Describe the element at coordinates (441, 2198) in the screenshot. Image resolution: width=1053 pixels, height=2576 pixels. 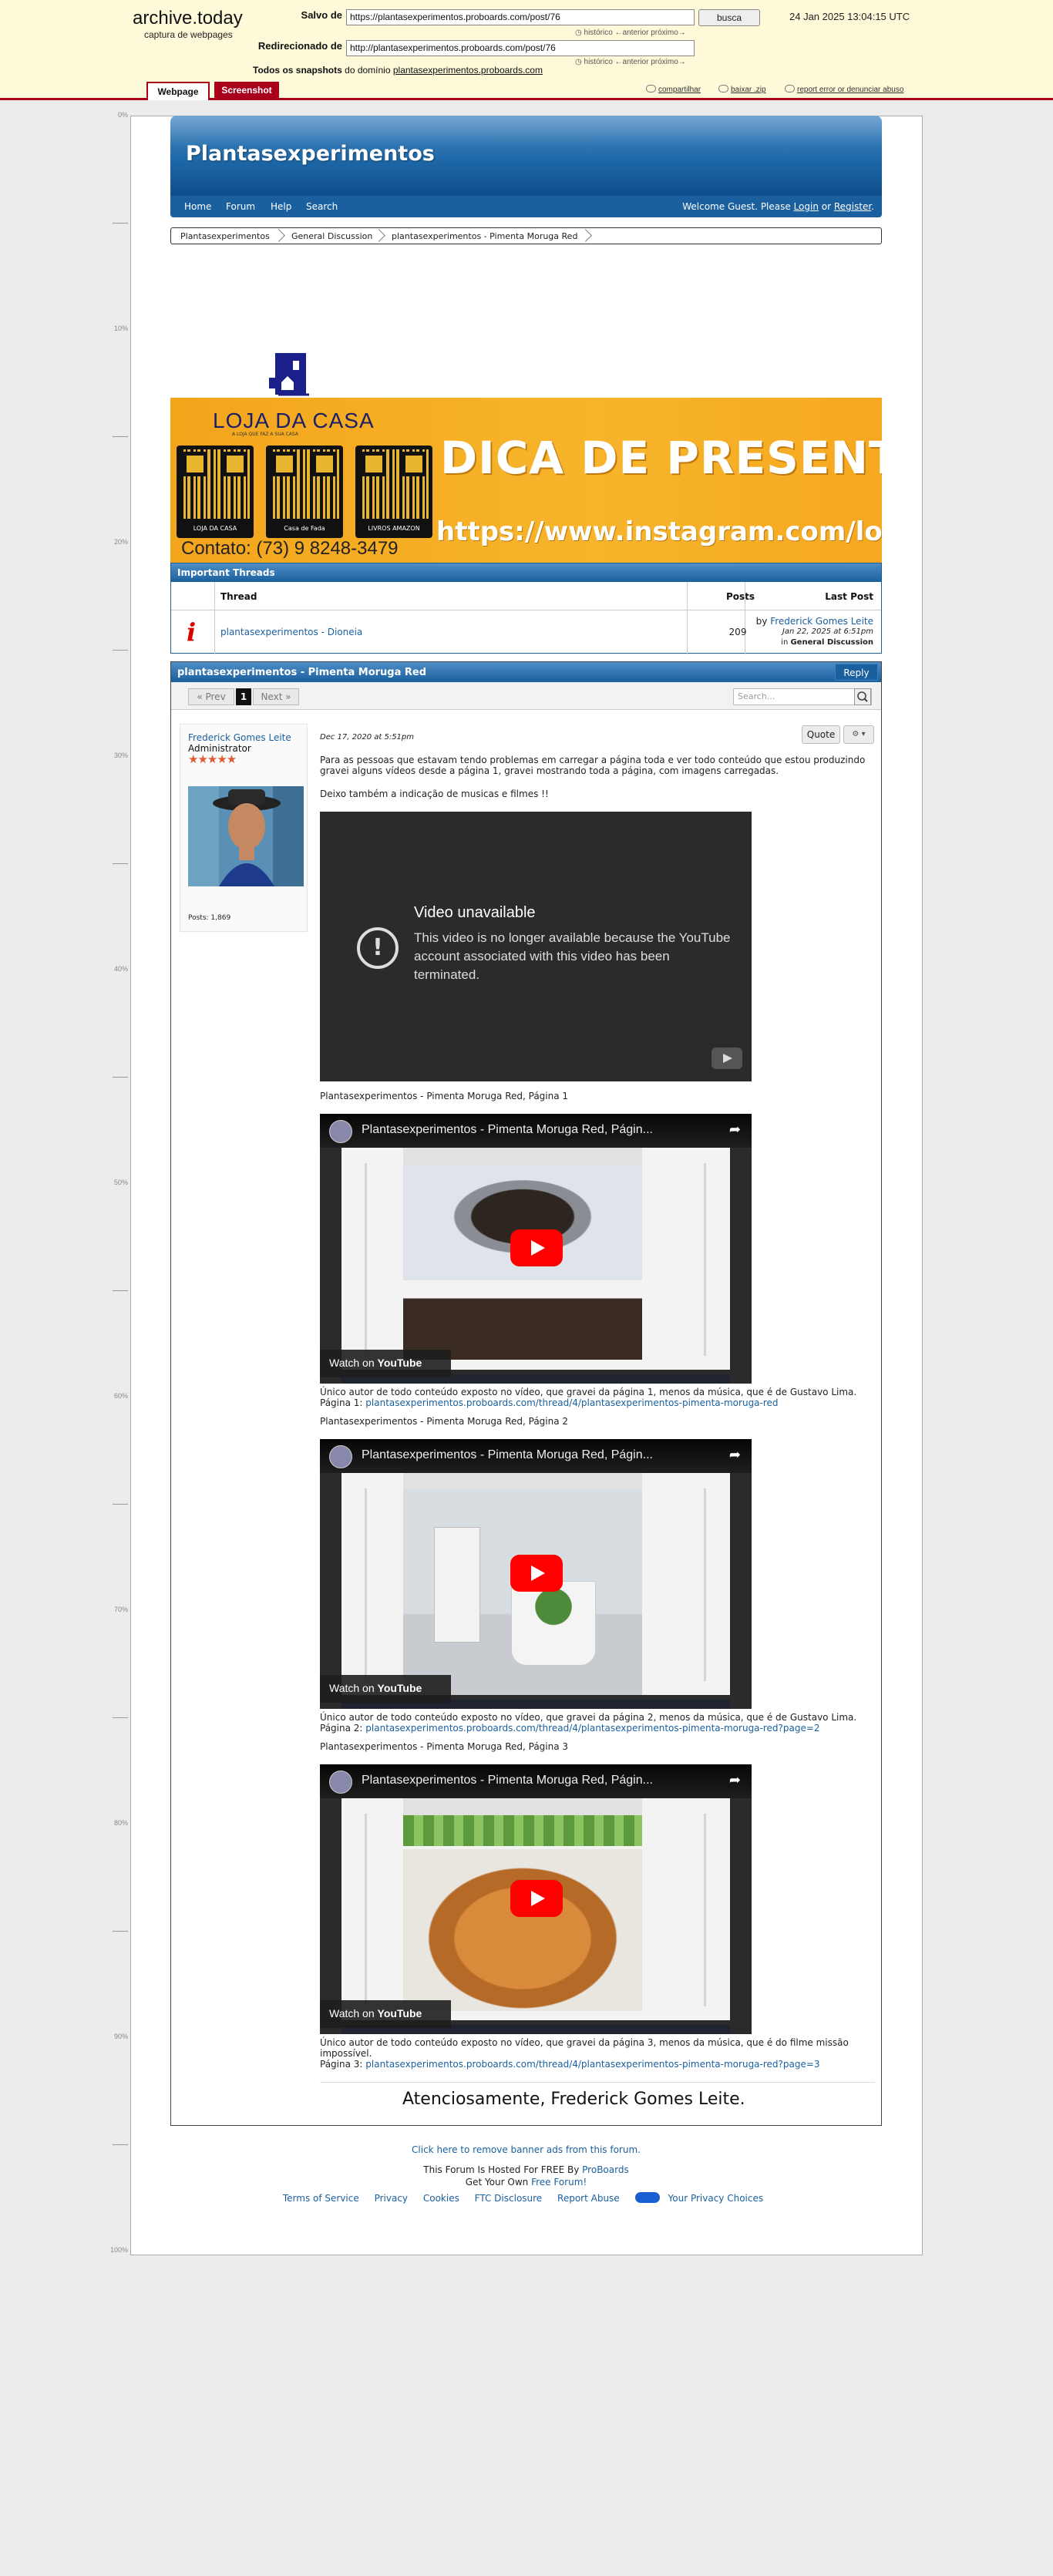
I see `cookies-link: Cookies` at that location.